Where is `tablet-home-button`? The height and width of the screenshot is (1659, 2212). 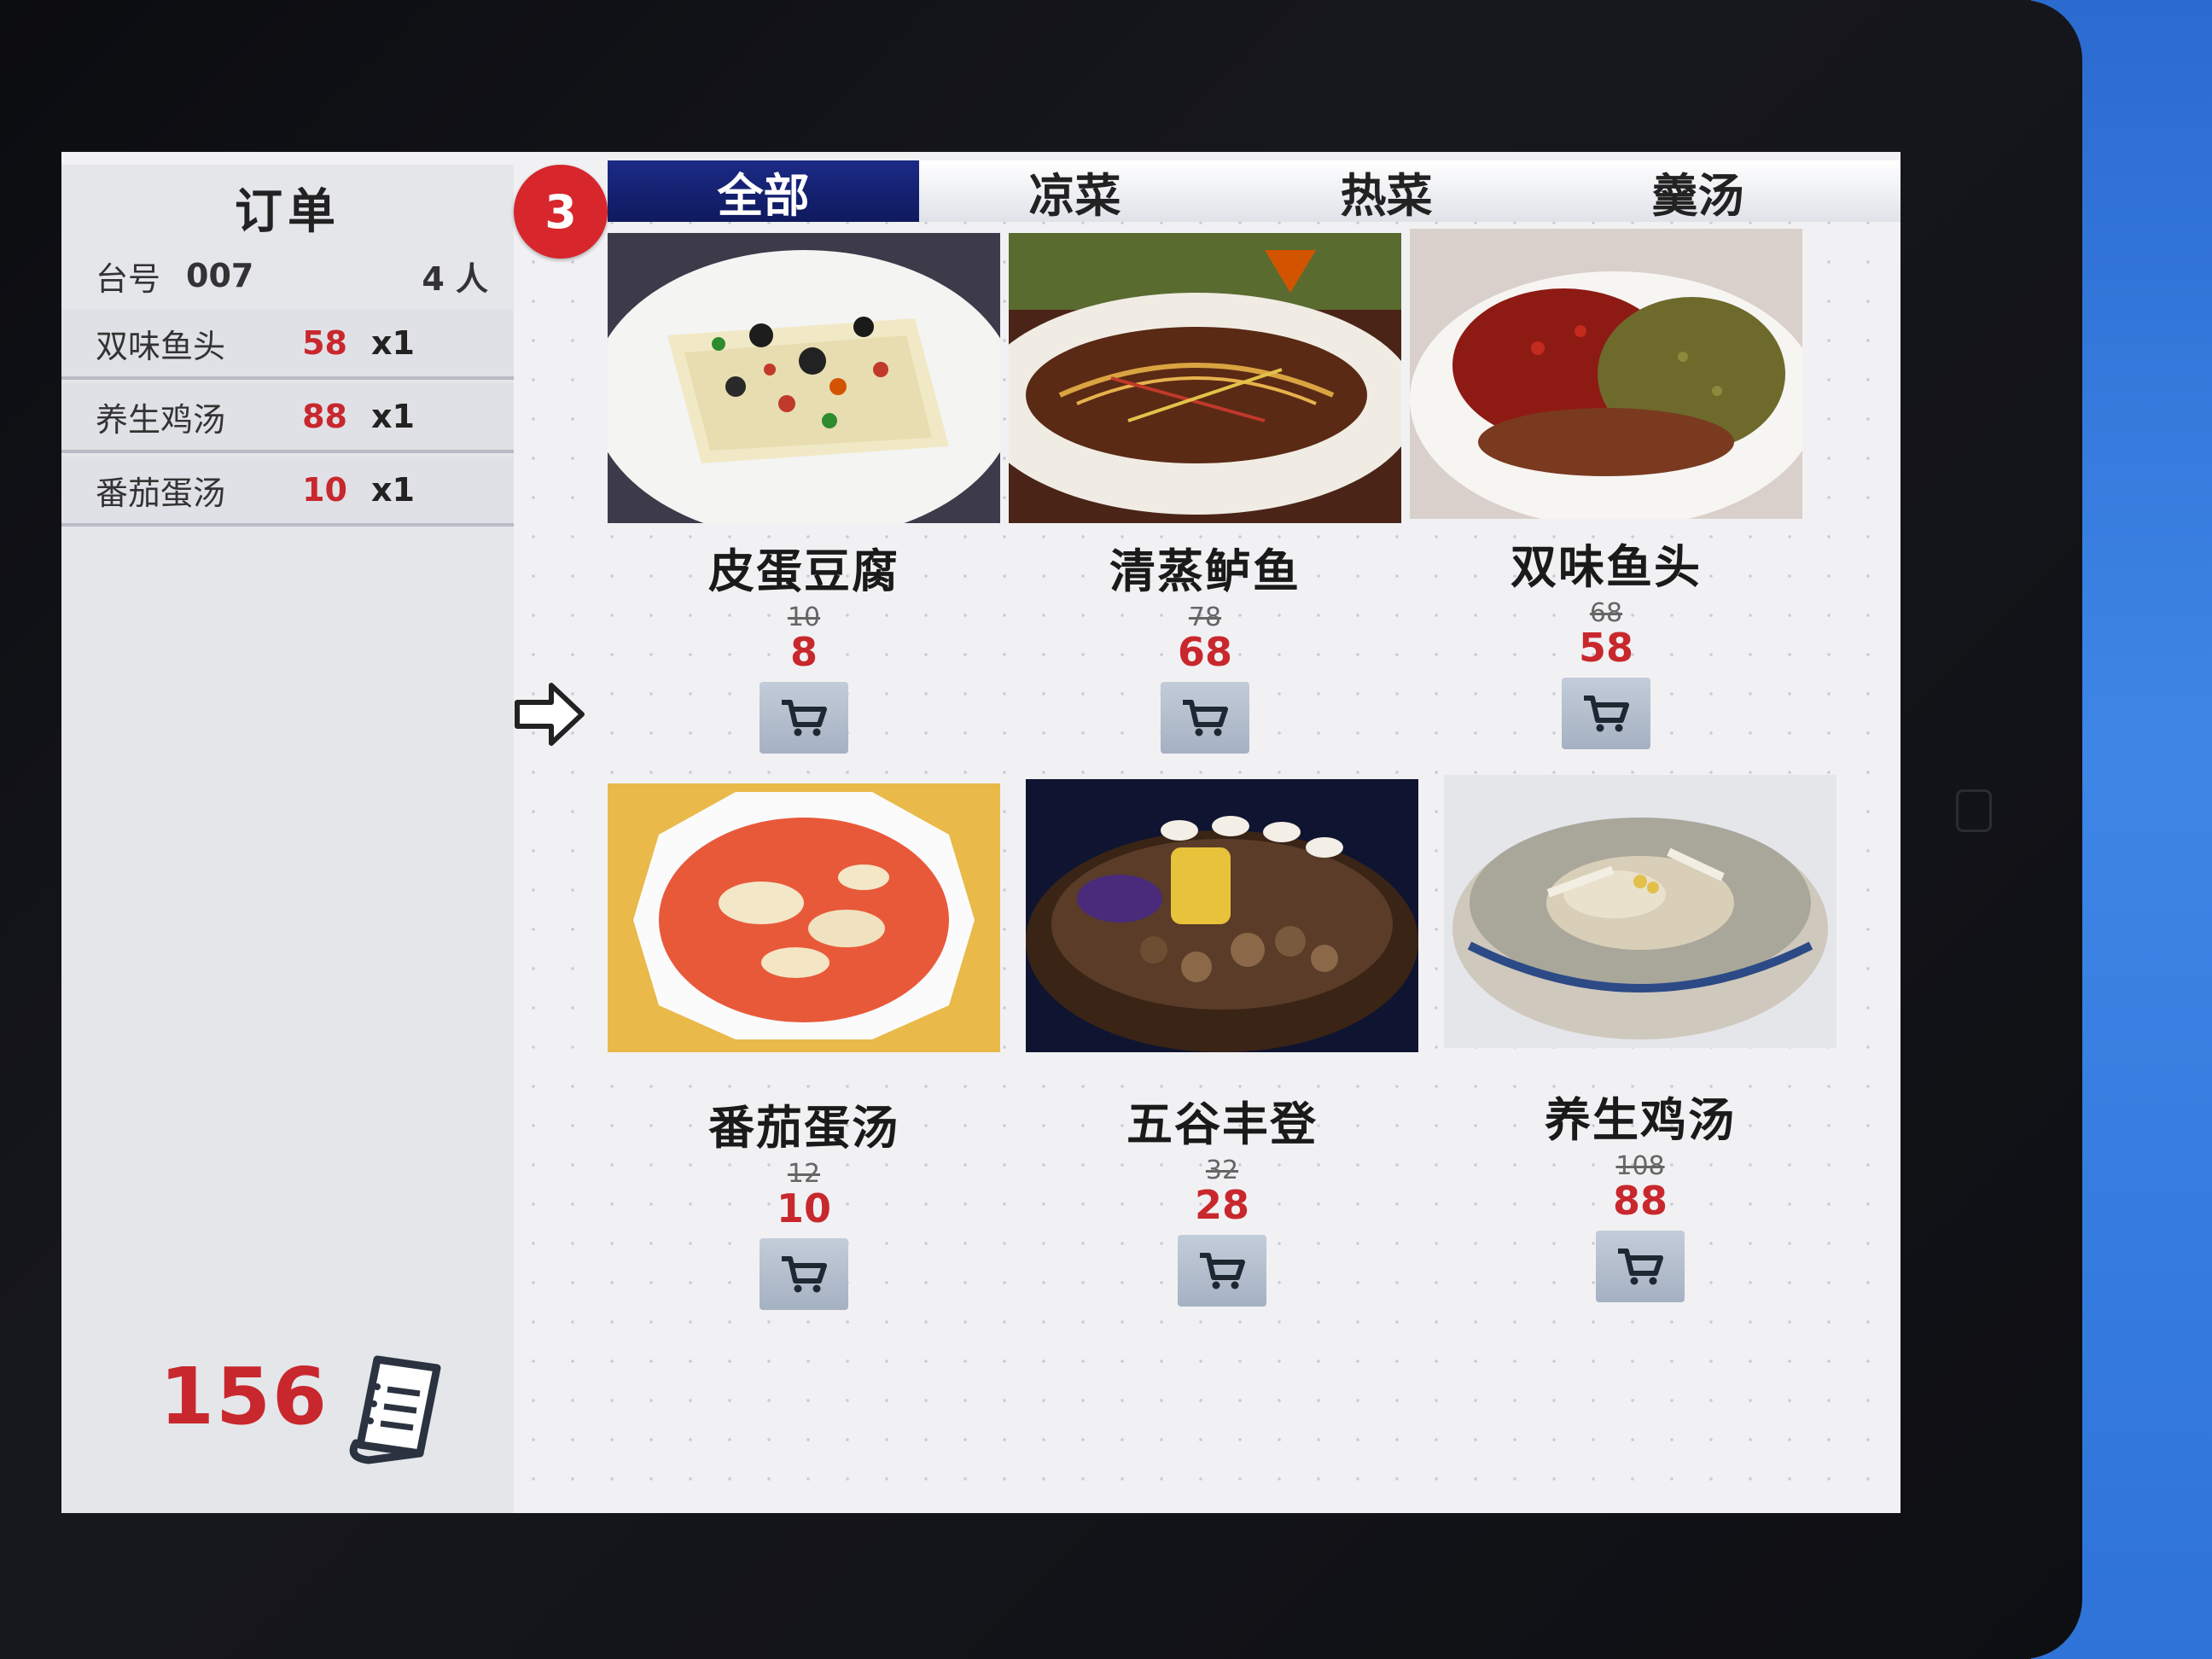 tablet-home-button is located at coordinates (1974, 810).